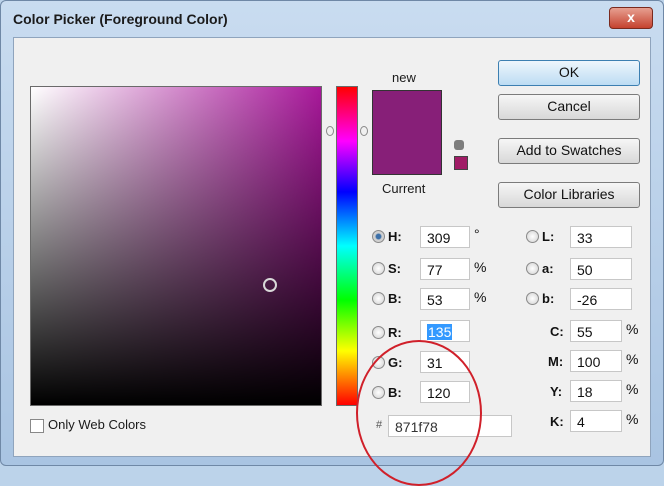  I want to click on yellow-input: 18, so click(596, 391).